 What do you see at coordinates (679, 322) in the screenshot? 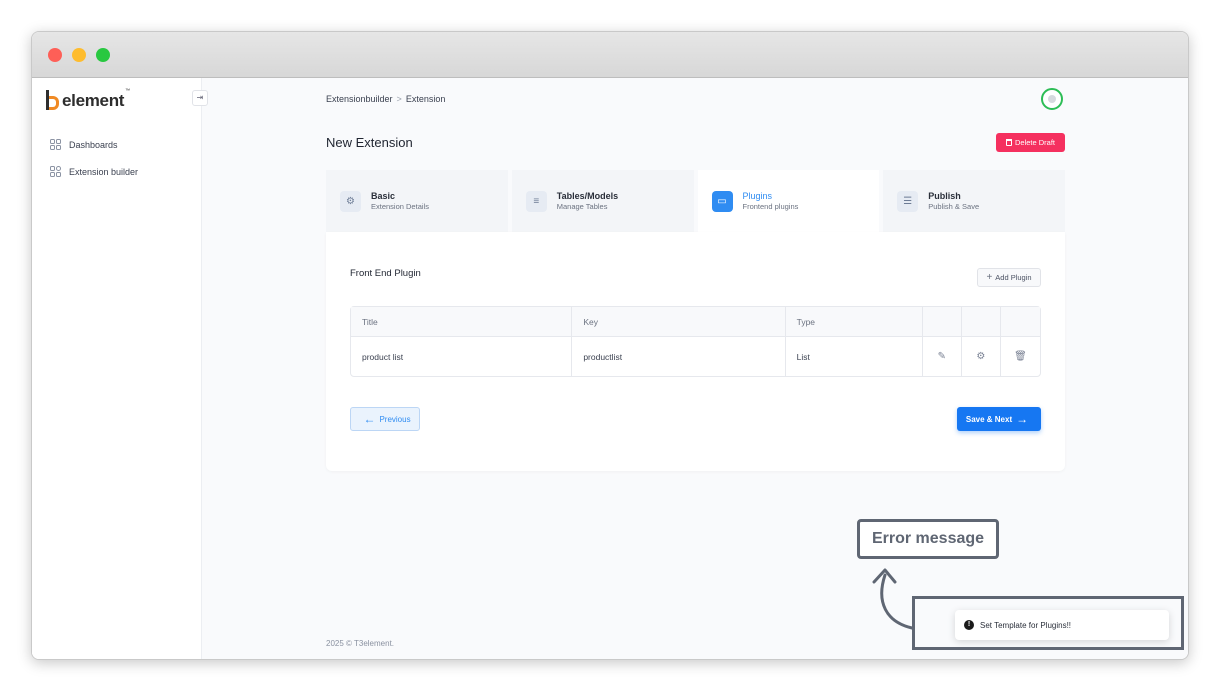
I see `column-header-key: Key` at bounding box center [679, 322].